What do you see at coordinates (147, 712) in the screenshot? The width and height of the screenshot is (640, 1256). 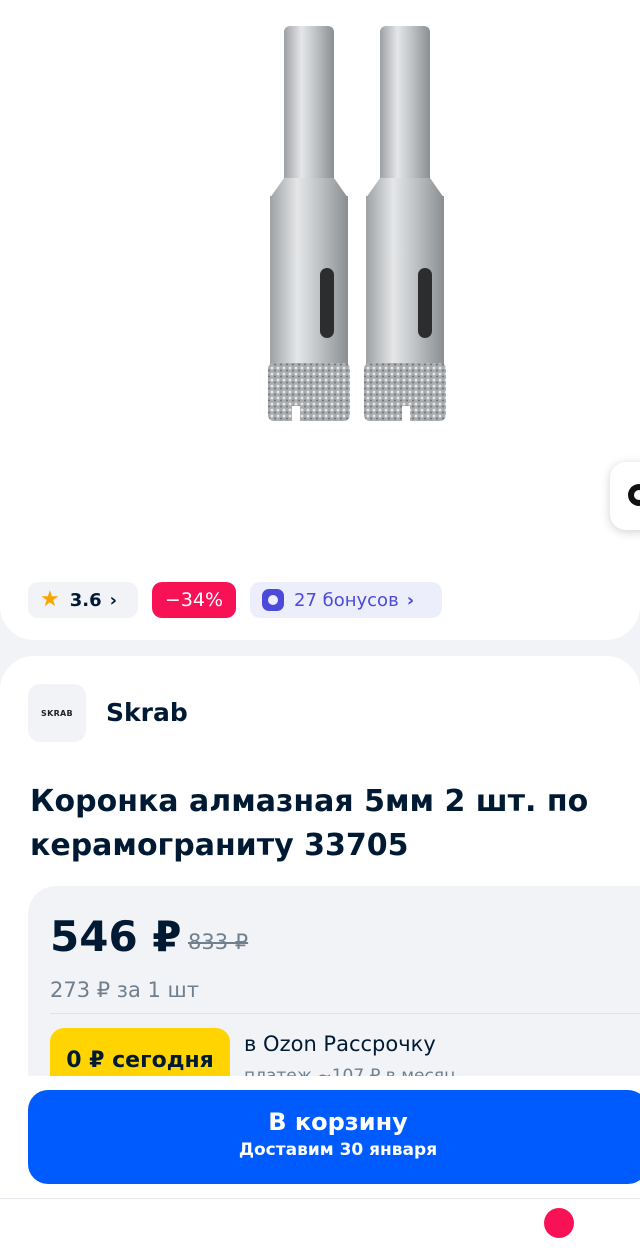 I see `seller-name: Skrab` at bounding box center [147, 712].